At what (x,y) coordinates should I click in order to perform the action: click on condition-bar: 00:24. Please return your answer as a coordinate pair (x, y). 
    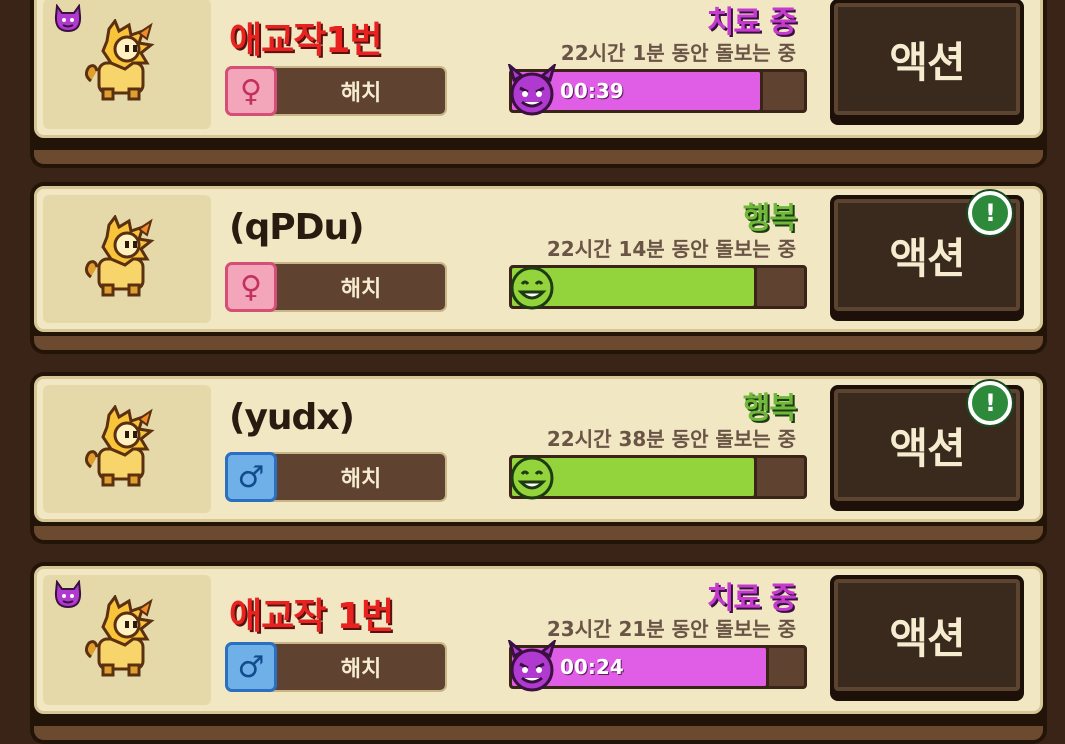
    Looking at the image, I should click on (657, 666).